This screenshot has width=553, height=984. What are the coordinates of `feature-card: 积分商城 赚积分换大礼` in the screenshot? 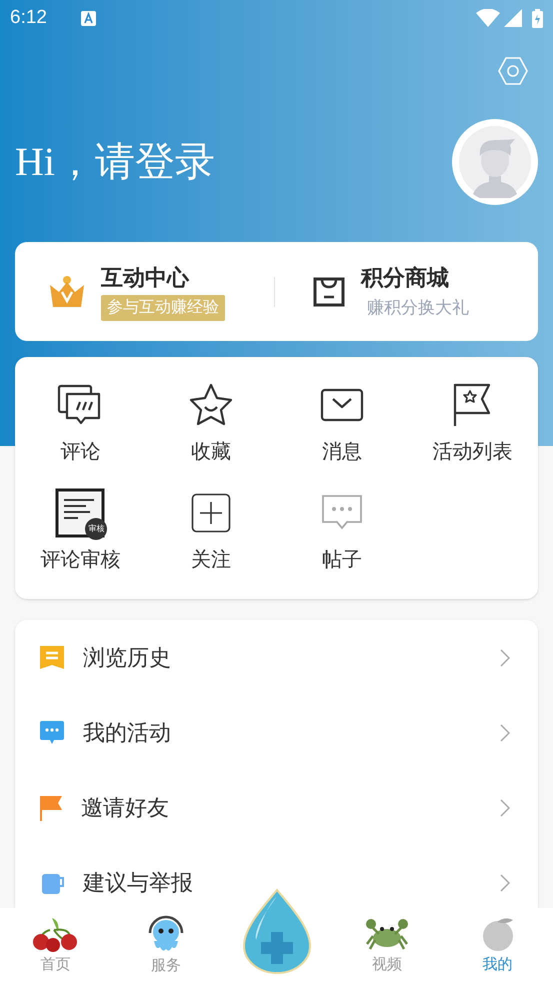 It's located at (406, 291).